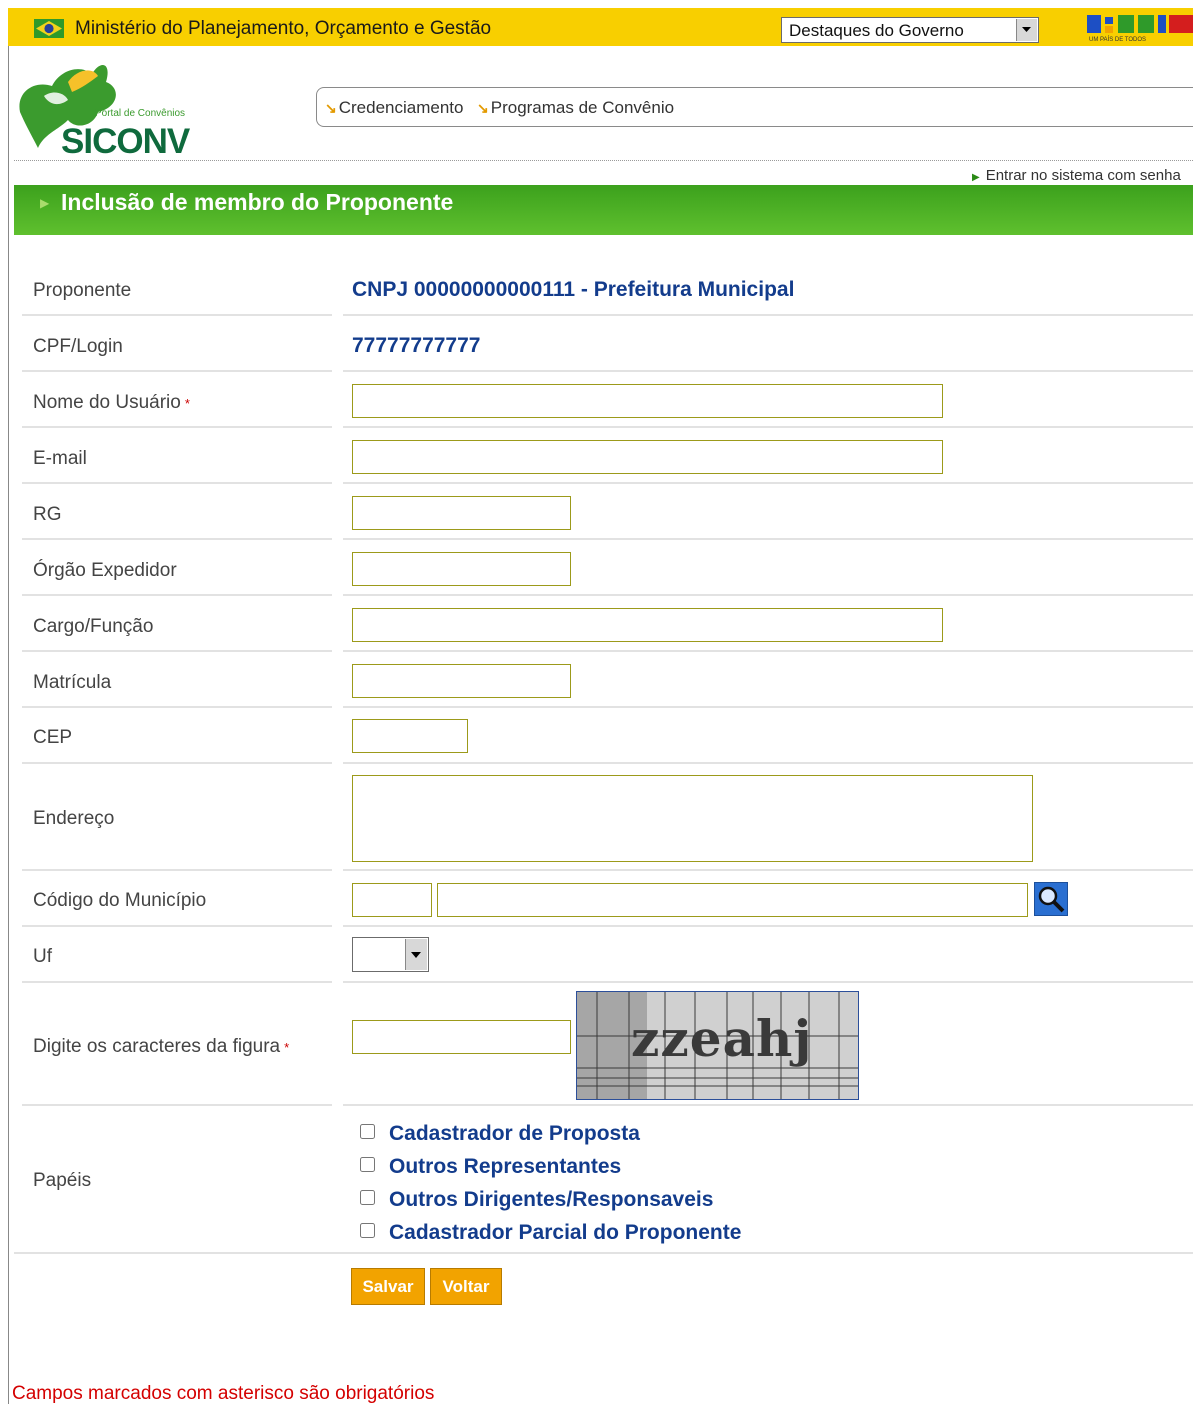 The width and height of the screenshot is (1193, 1405). What do you see at coordinates (390, 954) in the screenshot?
I see `uf-select` at bounding box center [390, 954].